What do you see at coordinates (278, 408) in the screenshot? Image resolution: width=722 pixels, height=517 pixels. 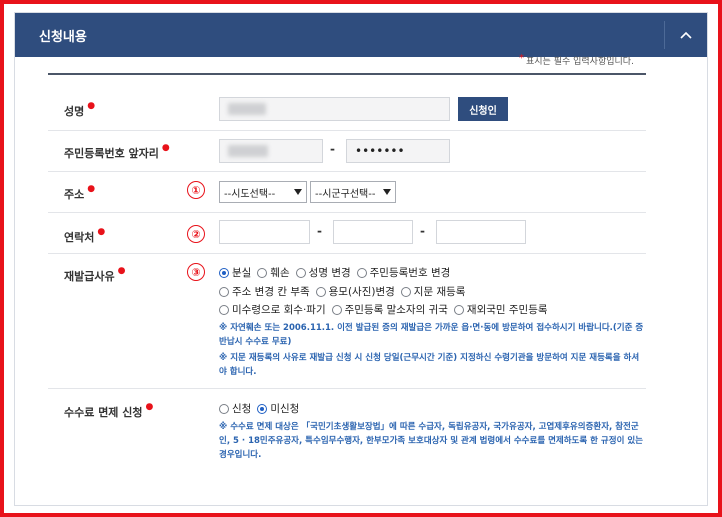 I see `fee-radio-not-apply: 미신청` at bounding box center [278, 408].